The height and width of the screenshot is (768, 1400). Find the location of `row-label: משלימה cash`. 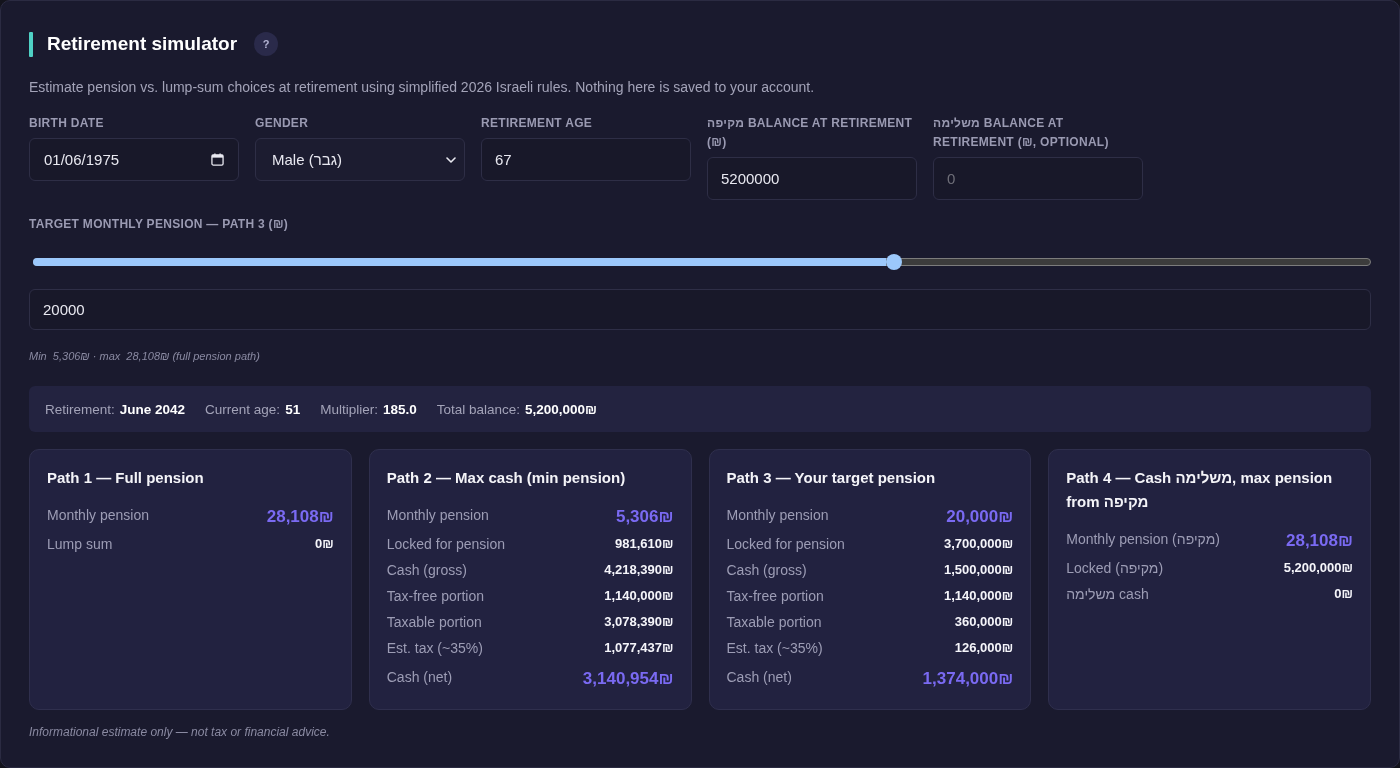

row-label: משלימה cash is located at coordinates (1107, 594).